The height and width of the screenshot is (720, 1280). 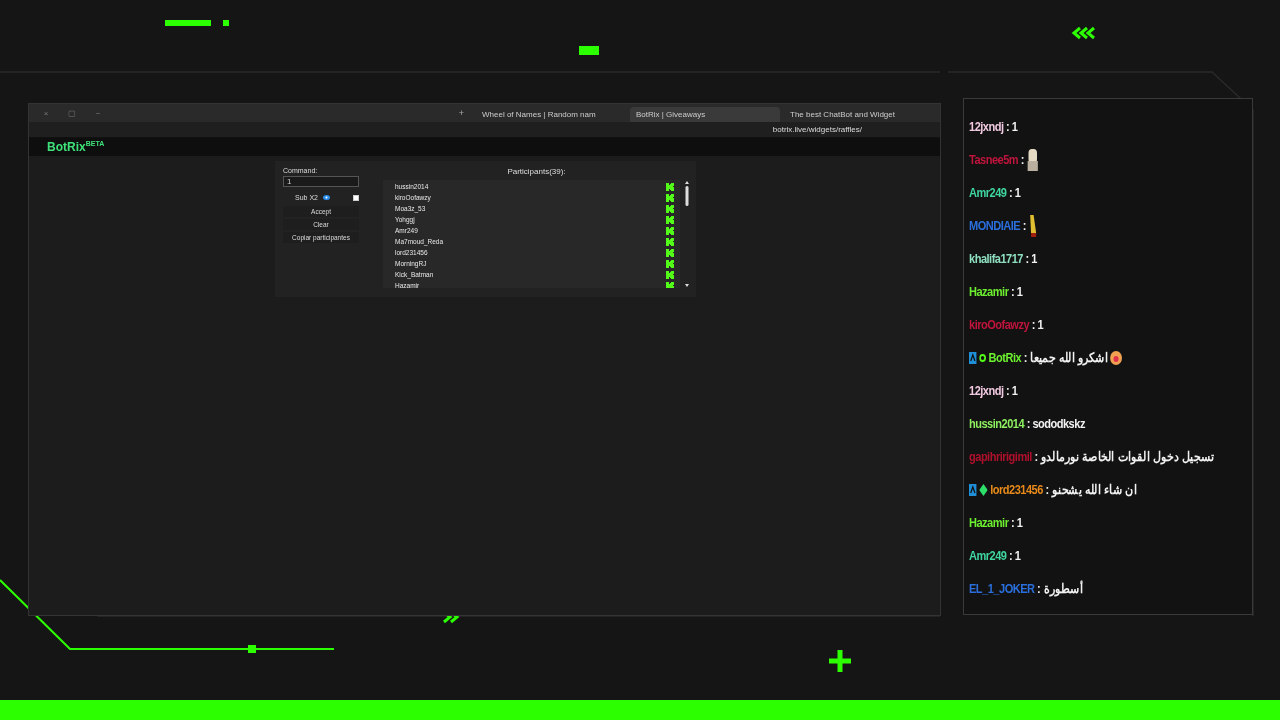 I want to click on chat-username: hussin2014, so click(x=997, y=423).